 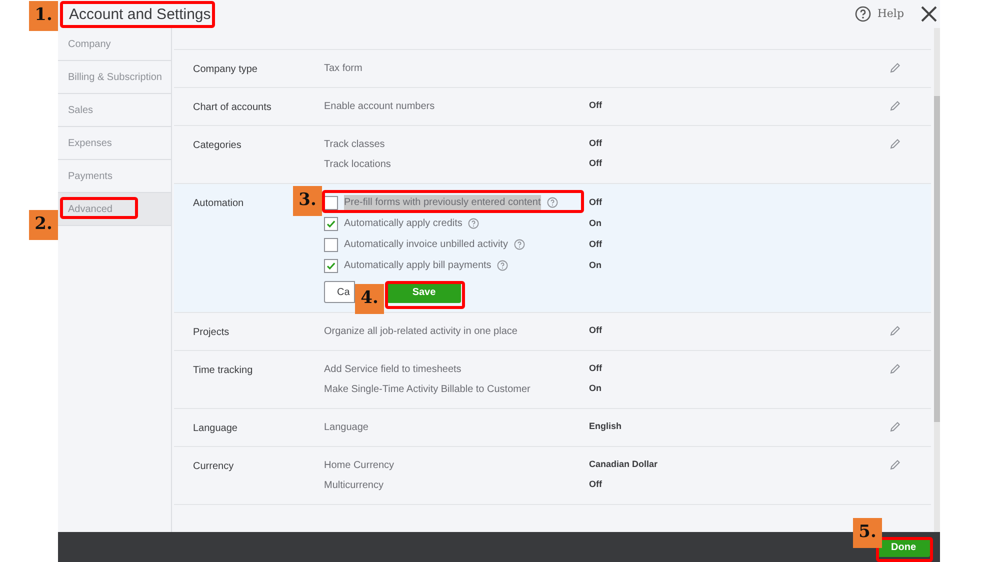 What do you see at coordinates (403, 224) in the screenshot?
I see `setting-name: Automatically apply credits` at bounding box center [403, 224].